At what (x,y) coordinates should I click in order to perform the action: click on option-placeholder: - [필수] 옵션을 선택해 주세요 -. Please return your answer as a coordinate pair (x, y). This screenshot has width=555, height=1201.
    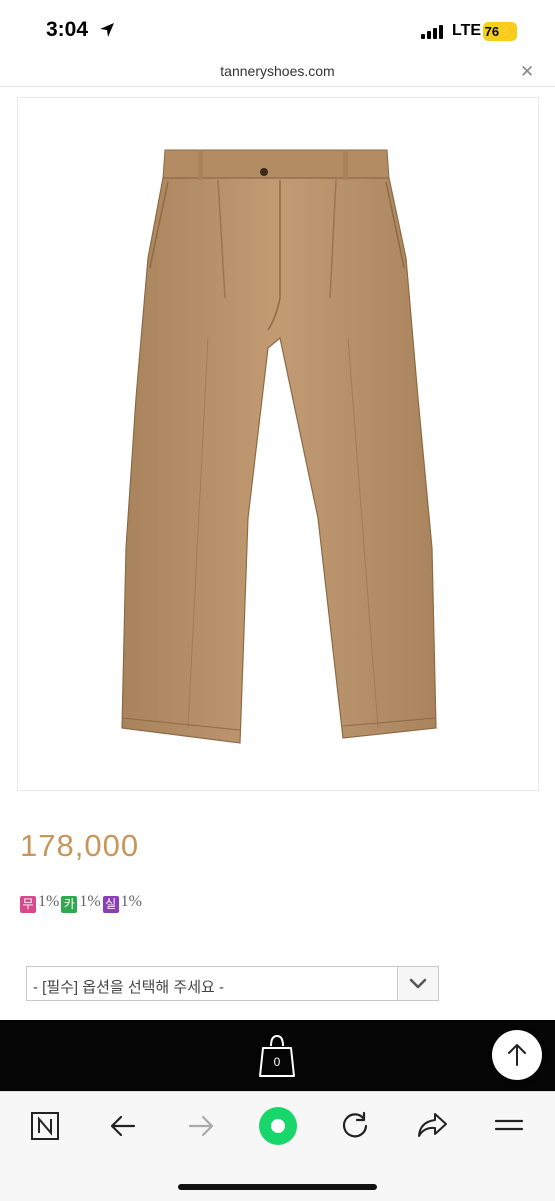
    Looking at the image, I should click on (128, 987).